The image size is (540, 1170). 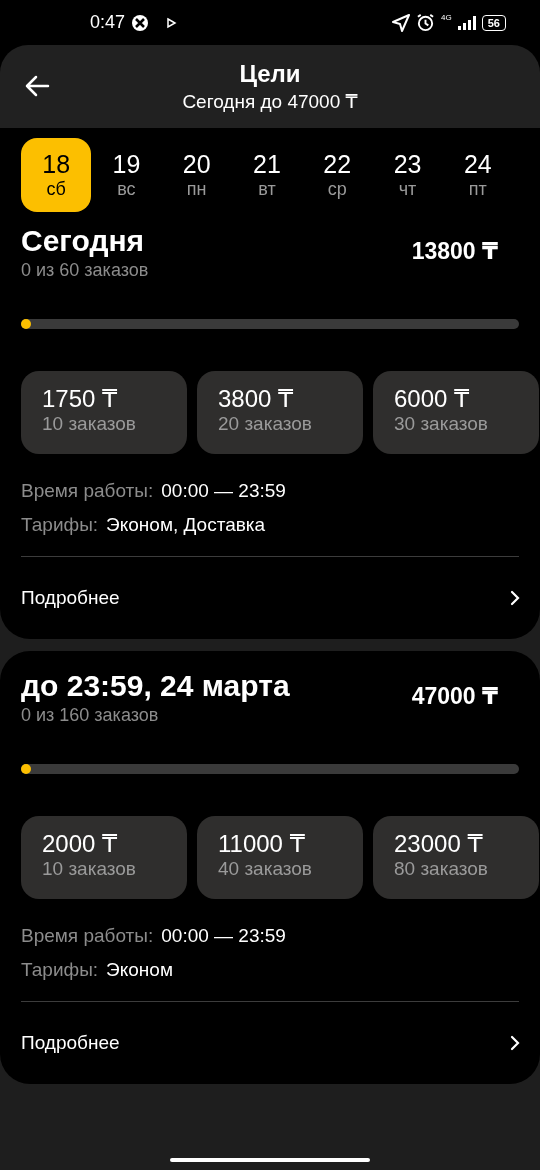 What do you see at coordinates (56, 175) in the screenshot?
I see `day-tab: 18 сб` at bounding box center [56, 175].